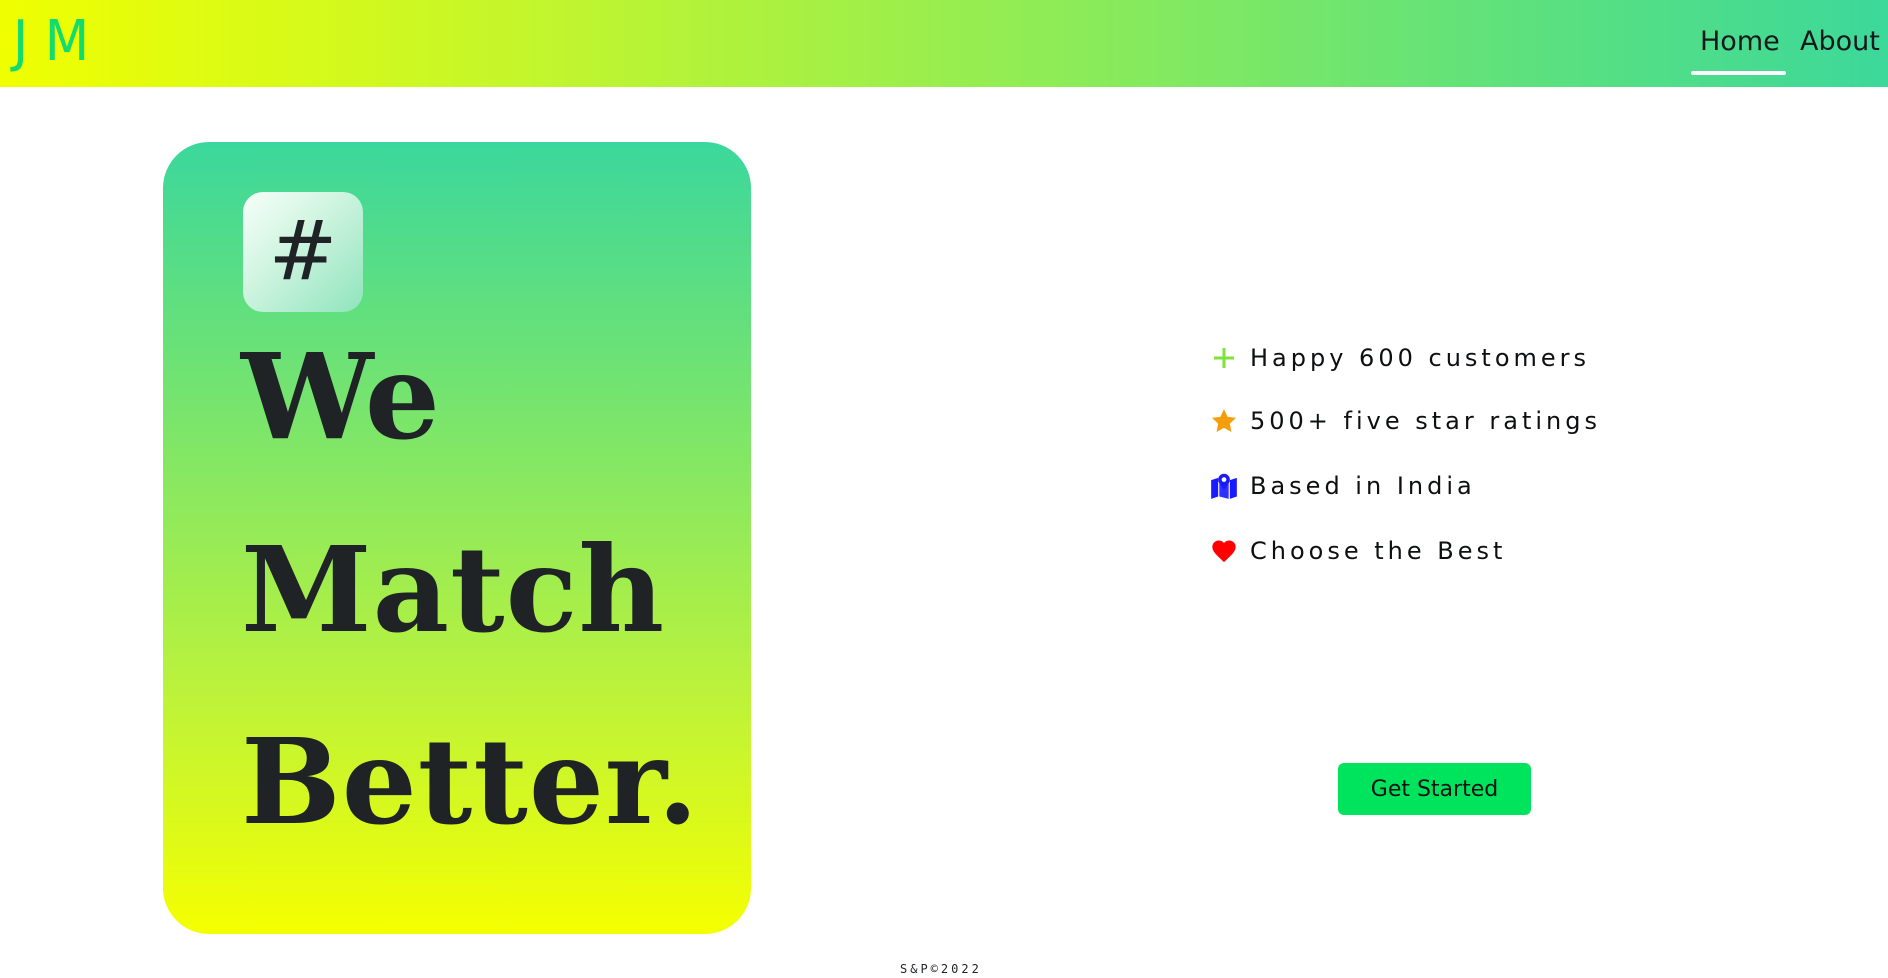 This screenshot has width=1888, height=978. Describe the element at coordinates (1378, 551) in the screenshot. I see `feature-text: Choose the Best` at that location.